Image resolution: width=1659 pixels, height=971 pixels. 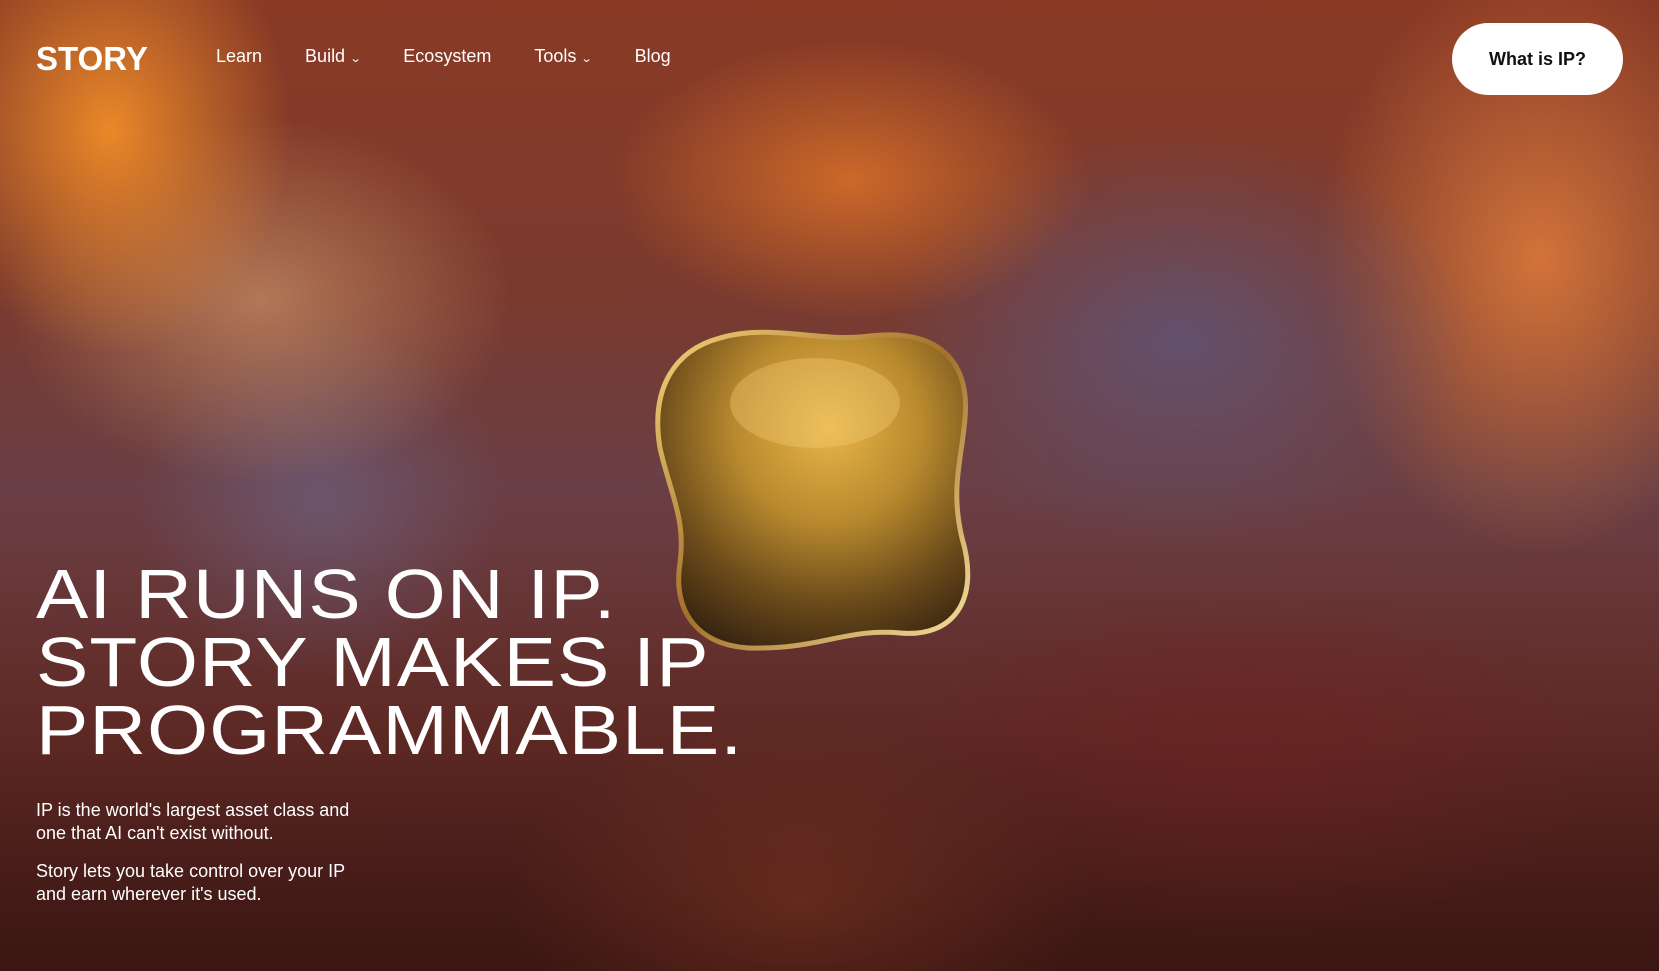 I want to click on nav-label: Learn, so click(x=239, y=56).